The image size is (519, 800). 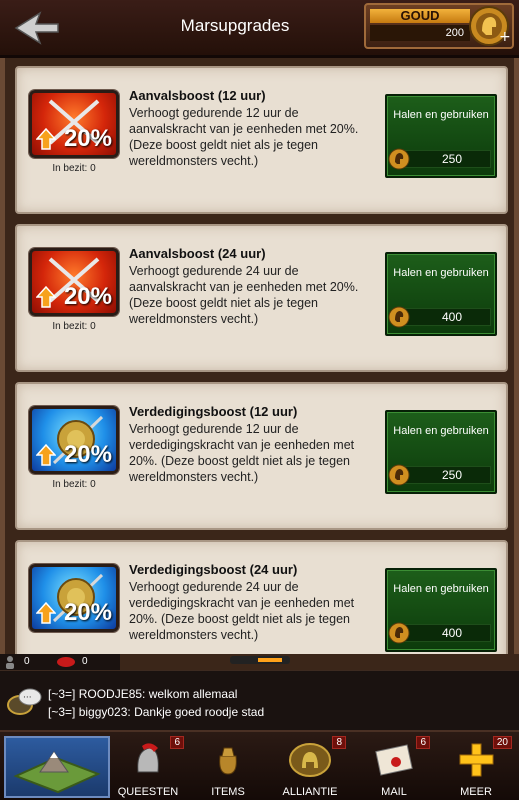 I want to click on back-arrow-icon, so click(x=36, y=28).